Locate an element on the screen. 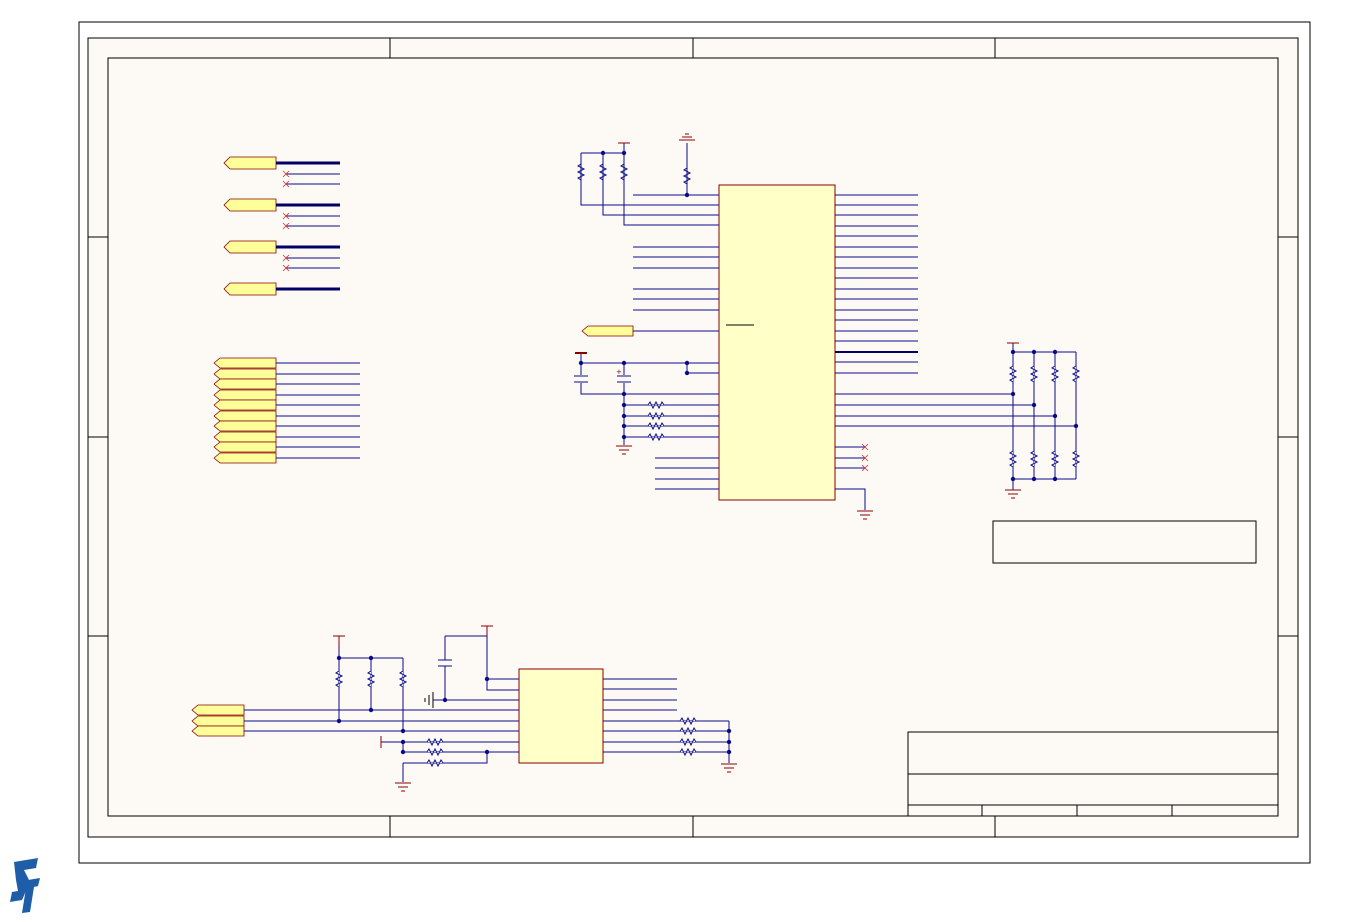  st-logo-icon is located at coordinates (25, 885).